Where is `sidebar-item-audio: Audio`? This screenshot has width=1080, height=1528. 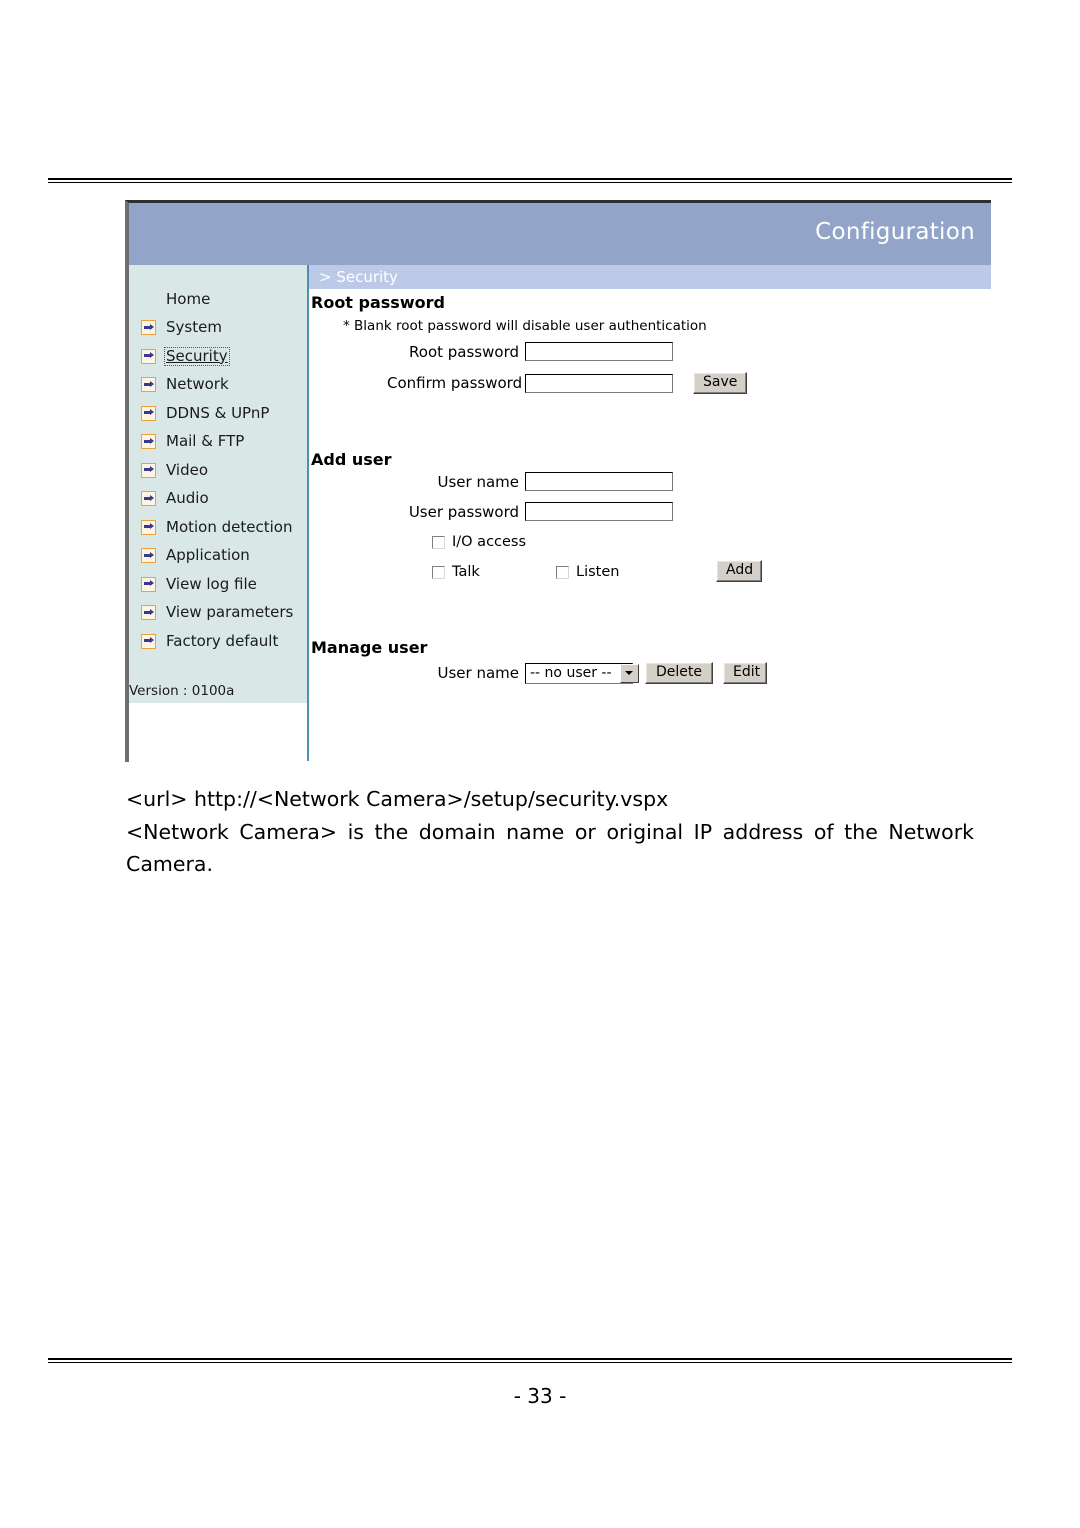
sidebar-item-audio: Audio is located at coordinates (218, 499).